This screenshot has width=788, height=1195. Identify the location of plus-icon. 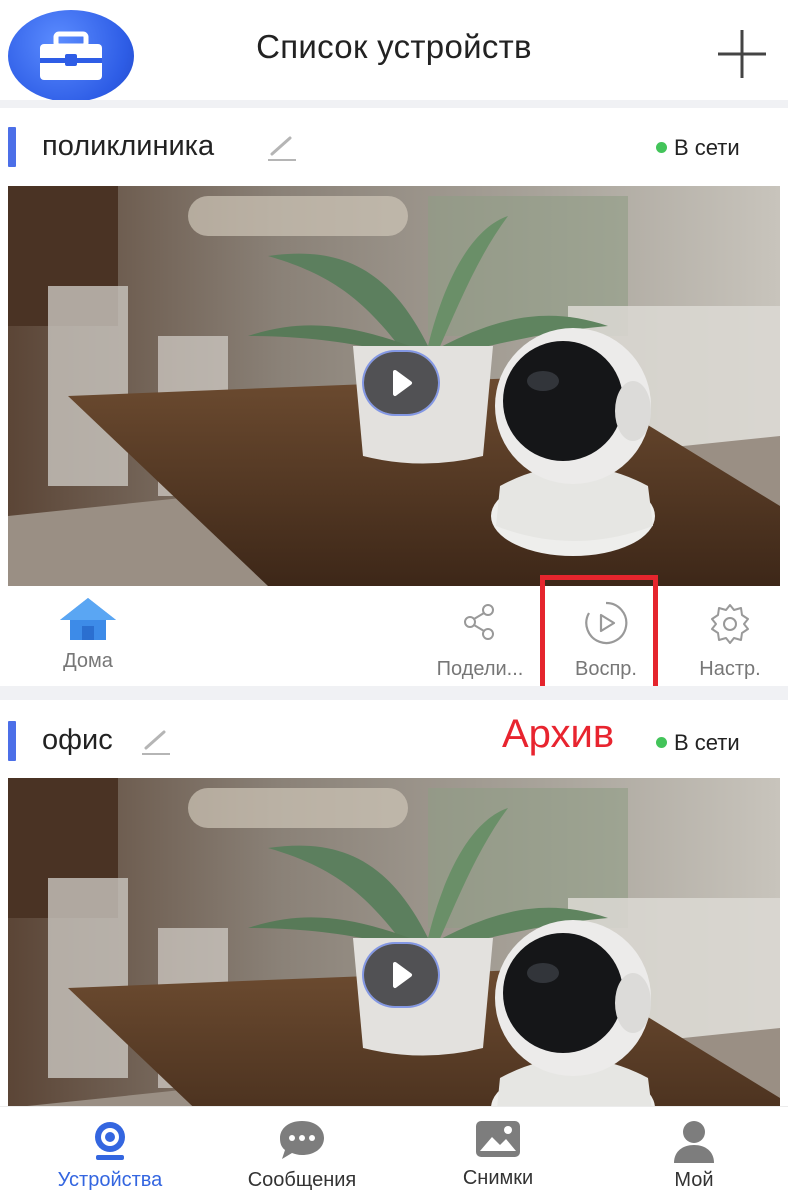
(742, 54).